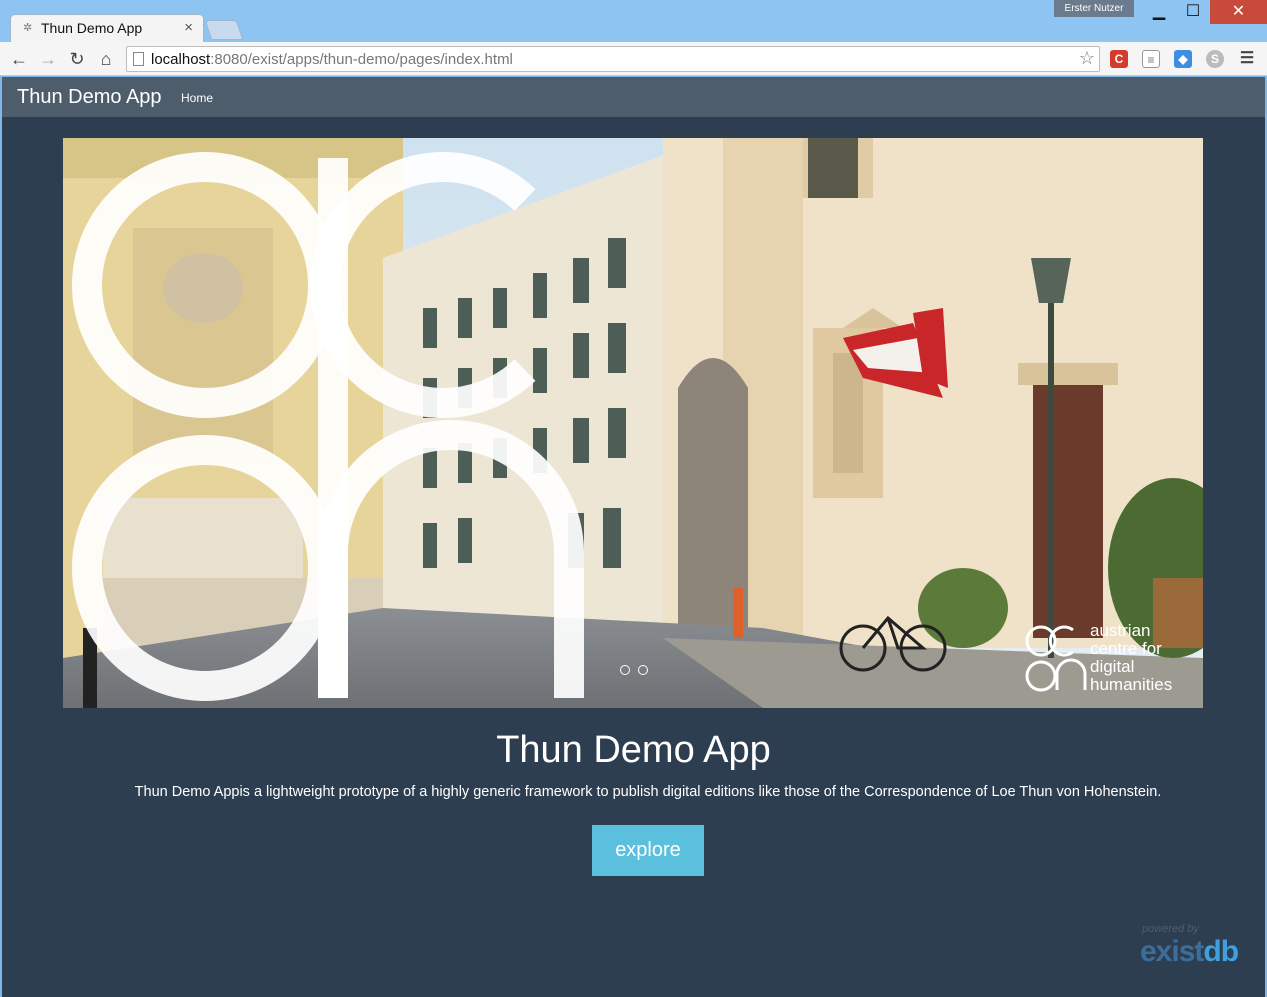  Describe the element at coordinates (1151, 59) in the screenshot. I see `extension-doc-icon: ≡` at that location.